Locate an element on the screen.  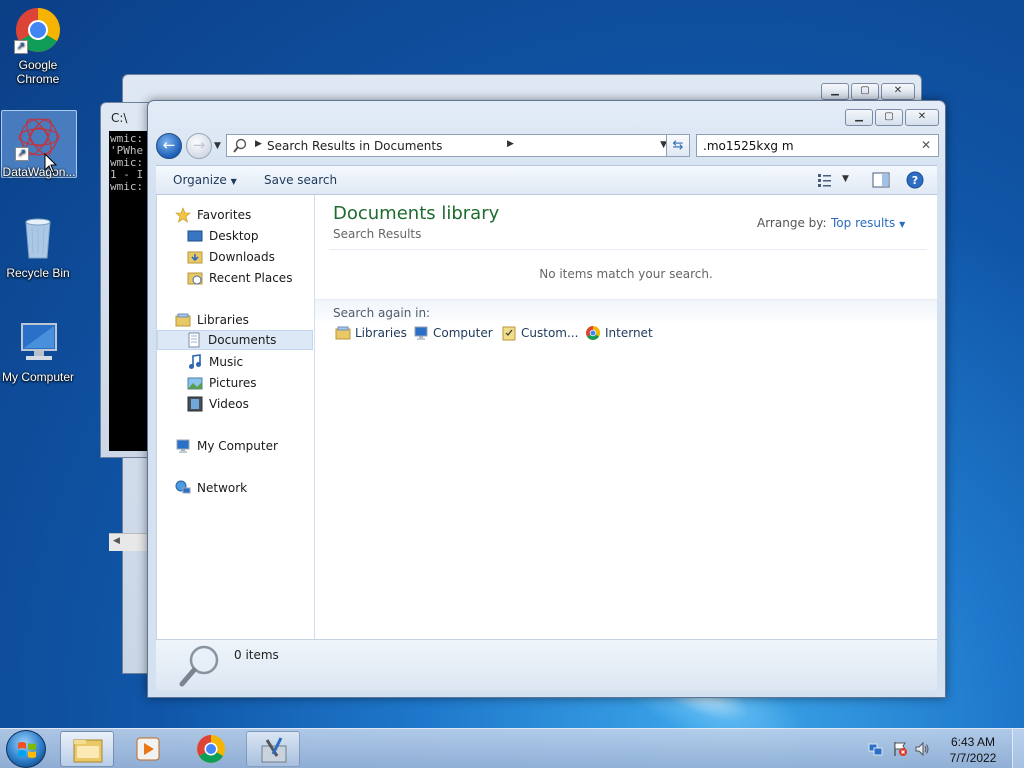
nav-desktop: Desktop is located at coordinates (223, 236).